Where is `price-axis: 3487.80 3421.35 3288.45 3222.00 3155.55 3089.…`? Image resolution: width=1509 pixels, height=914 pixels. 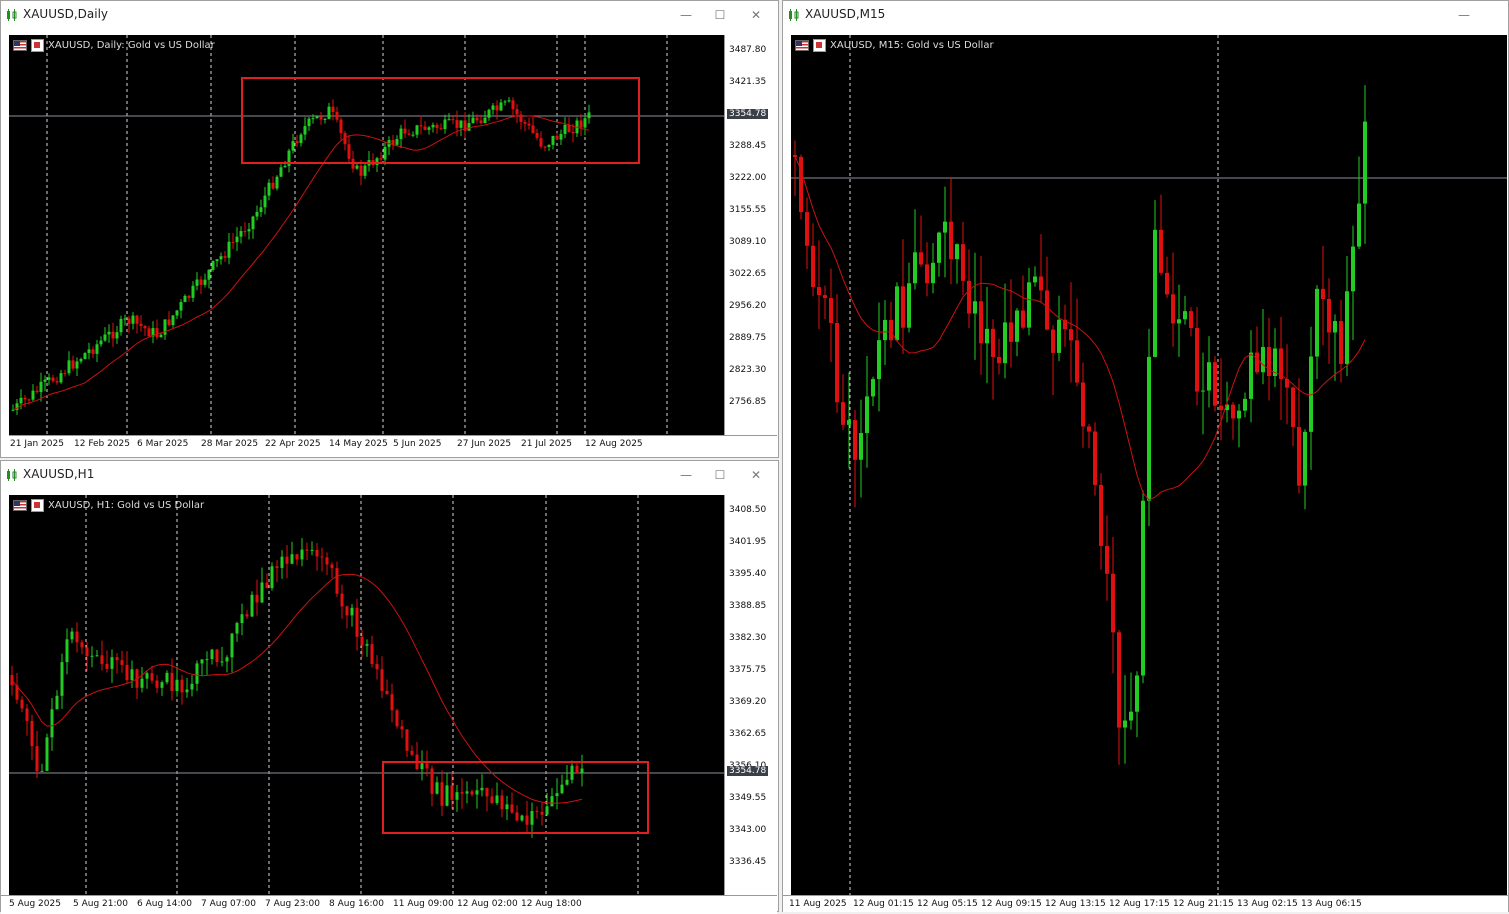 price-axis: 3487.80 3421.35 3288.45 3222.00 3155.55 3089.… is located at coordinates (751, 235).